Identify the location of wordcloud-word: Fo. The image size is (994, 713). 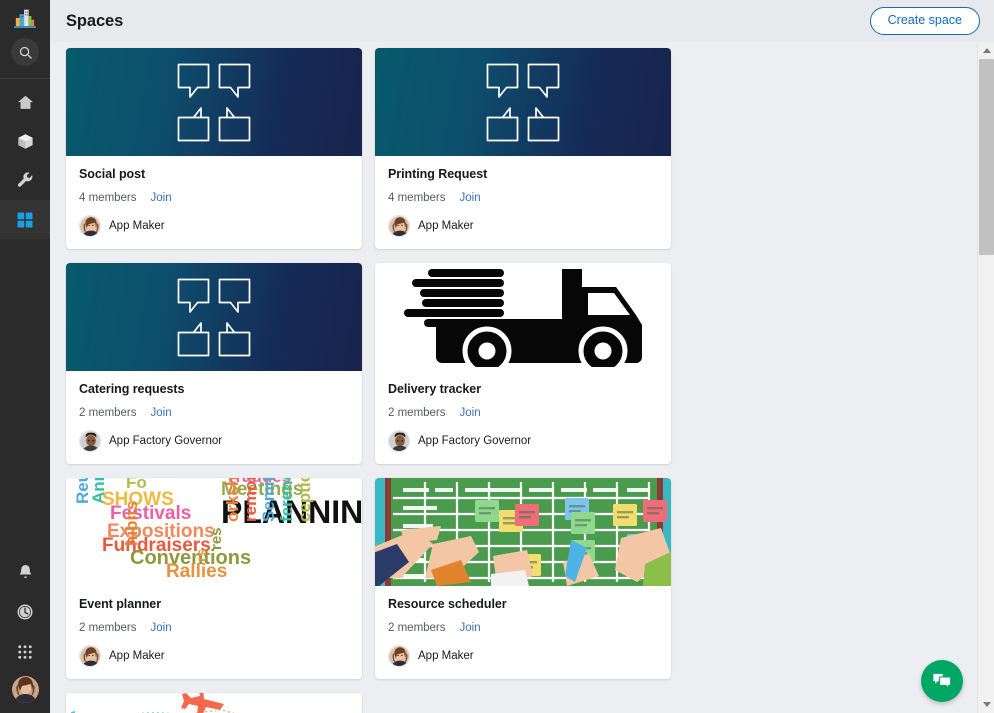
(136, 485).